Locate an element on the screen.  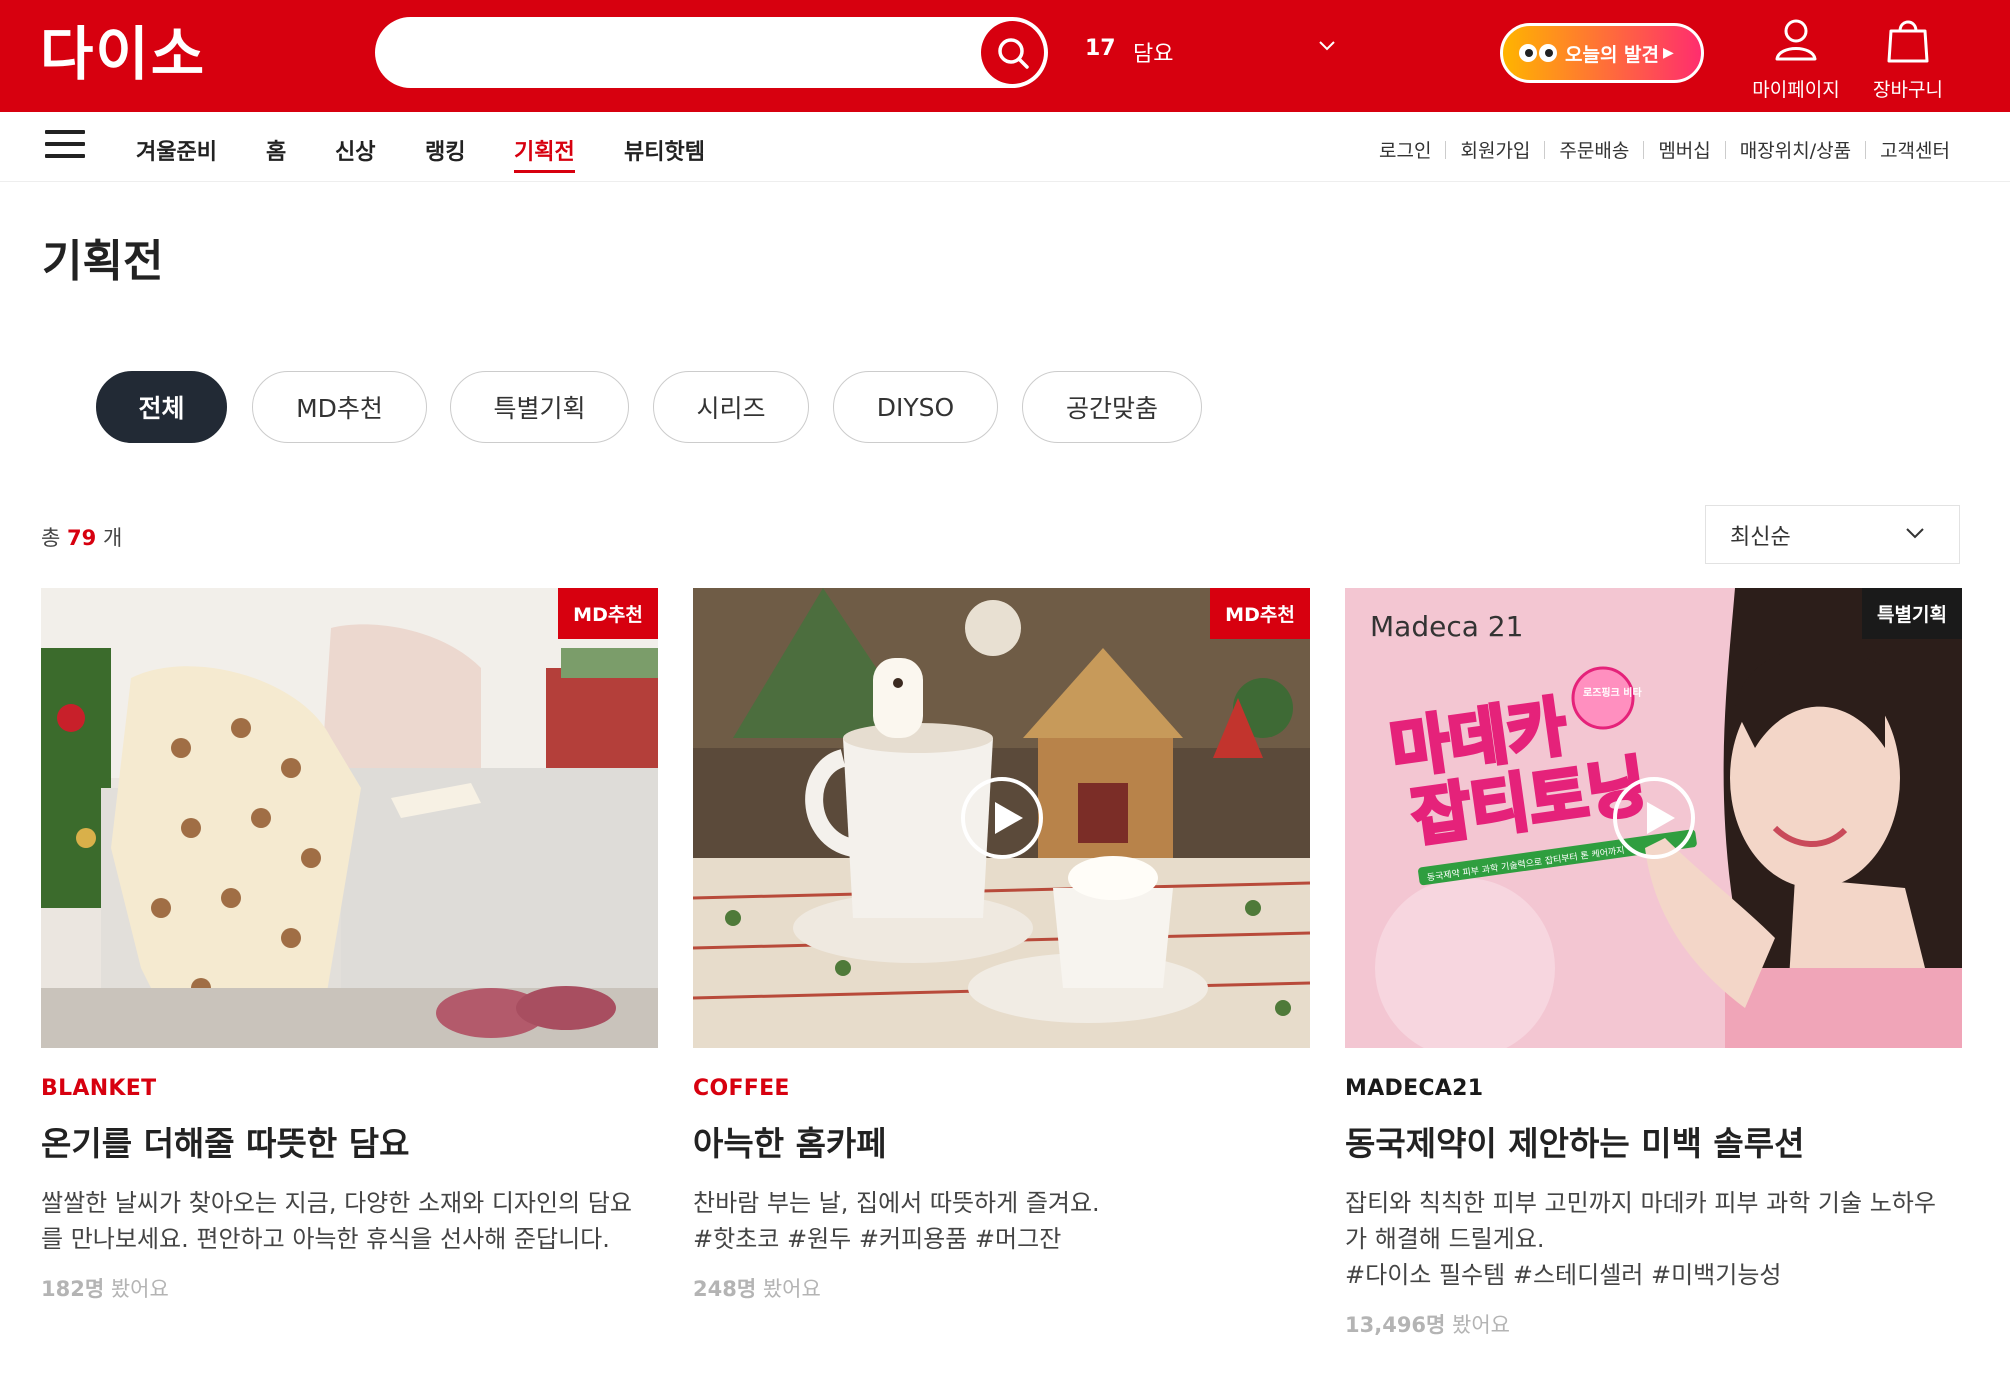
mypage-button: 마이페이지 is located at coordinates (1796, 58).